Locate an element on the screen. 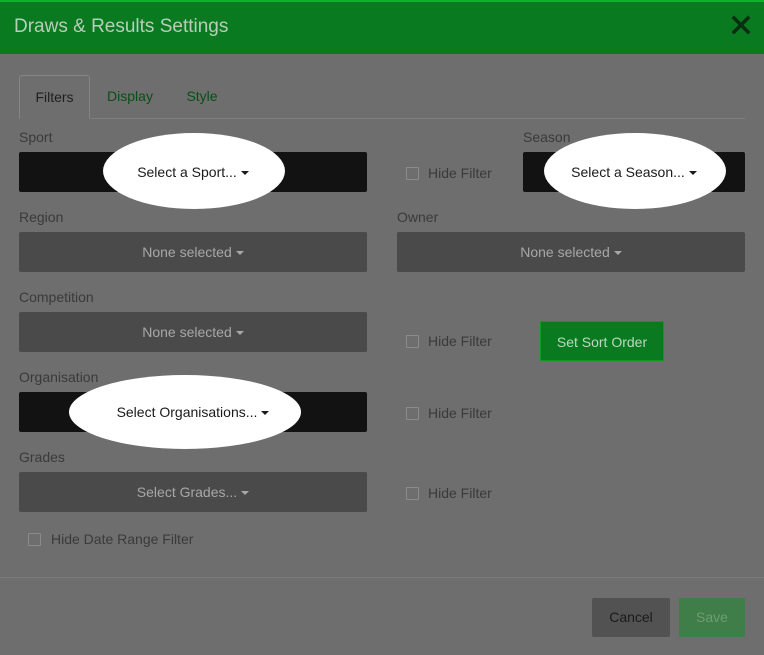  sport-label: Sport is located at coordinates (36, 137).